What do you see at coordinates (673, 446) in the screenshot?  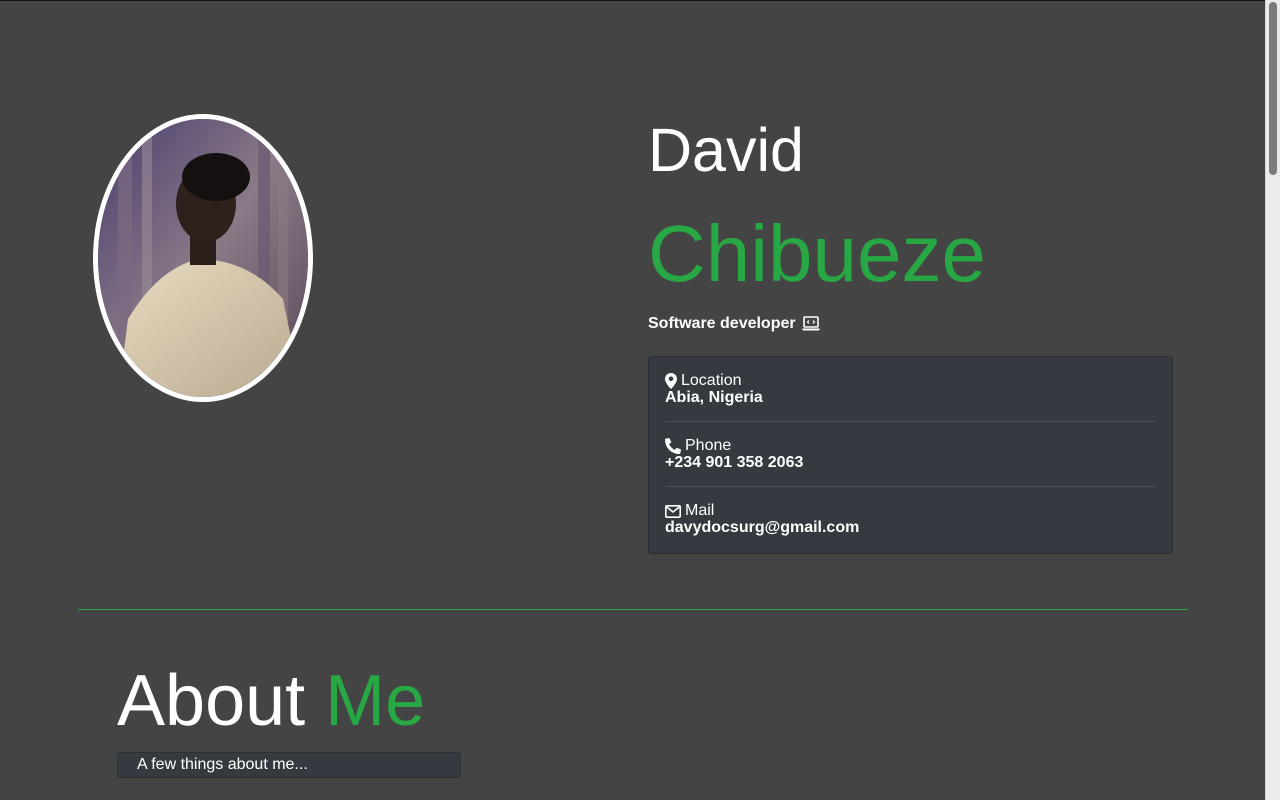 I see `phone-icon` at bounding box center [673, 446].